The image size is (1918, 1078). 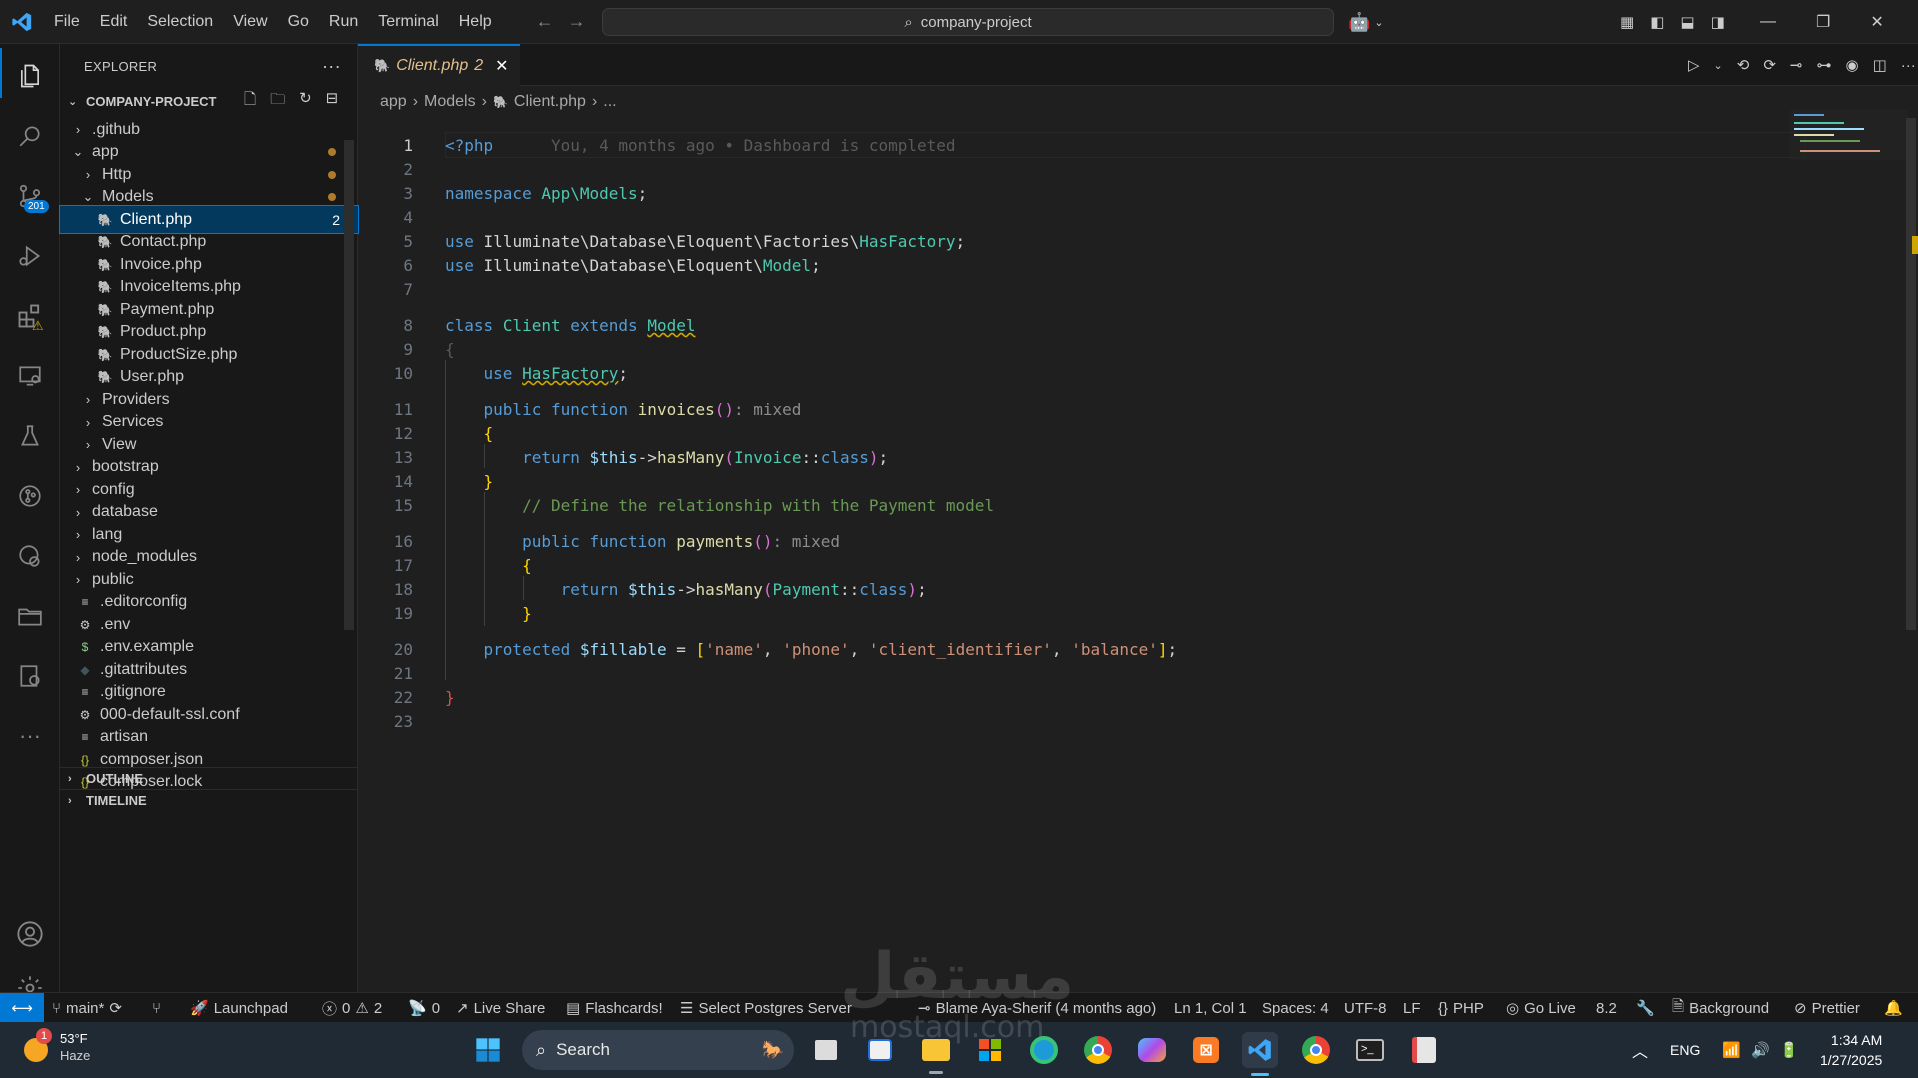 What do you see at coordinates (180, 22) in the screenshot?
I see `menu-item-selection: Selection` at bounding box center [180, 22].